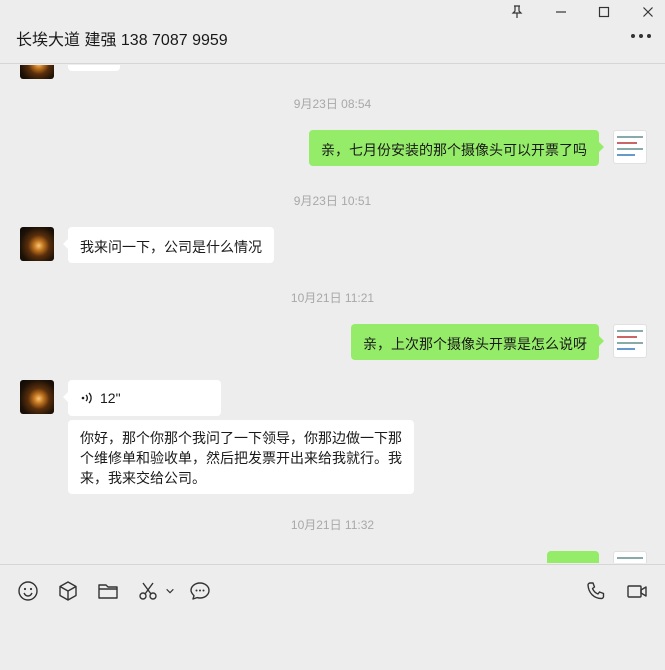 This screenshot has width=665, height=670. Describe the element at coordinates (108, 591) in the screenshot. I see `folder-icon` at that location.